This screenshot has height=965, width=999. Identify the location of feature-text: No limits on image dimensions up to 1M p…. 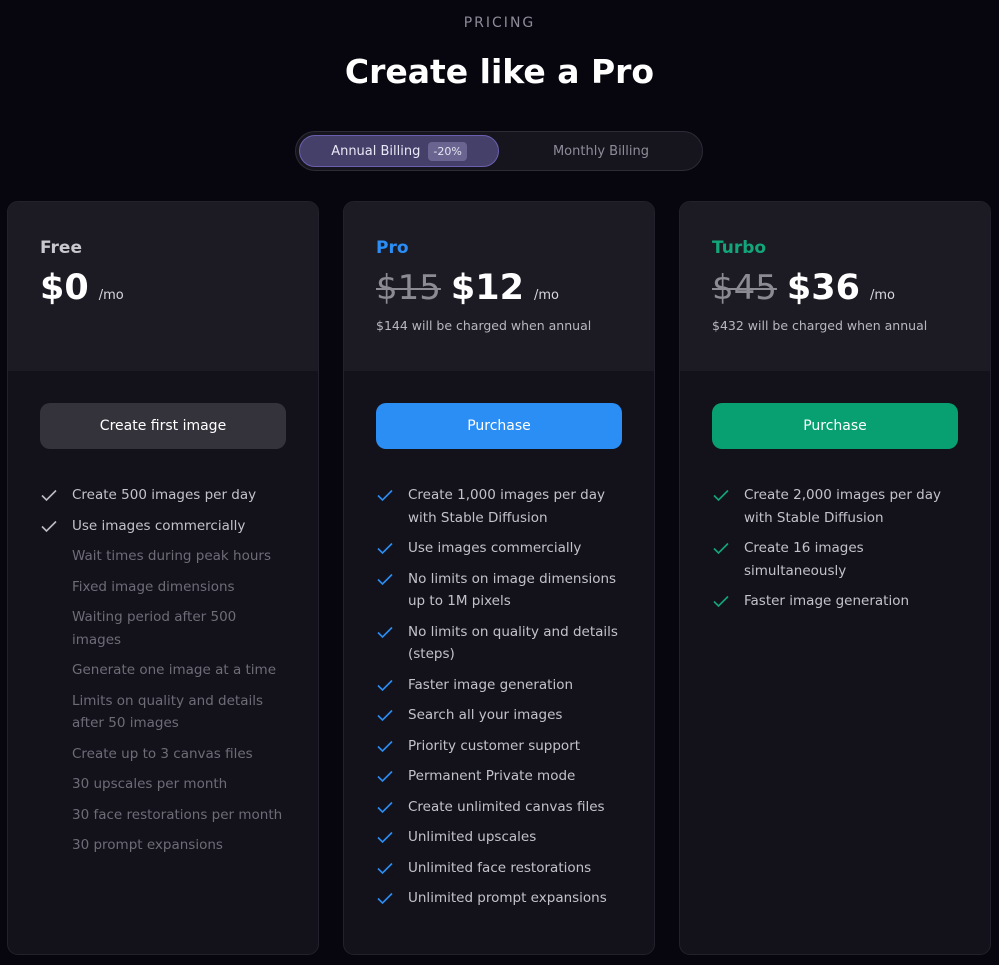
(512, 590).